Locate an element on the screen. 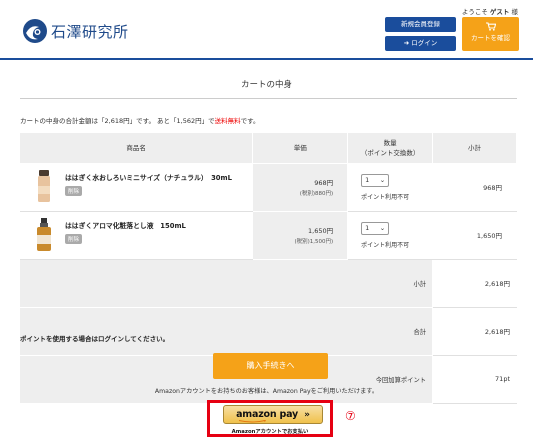 The width and height of the screenshot is (533, 447). step-marker: ⑦ is located at coordinates (350, 416).